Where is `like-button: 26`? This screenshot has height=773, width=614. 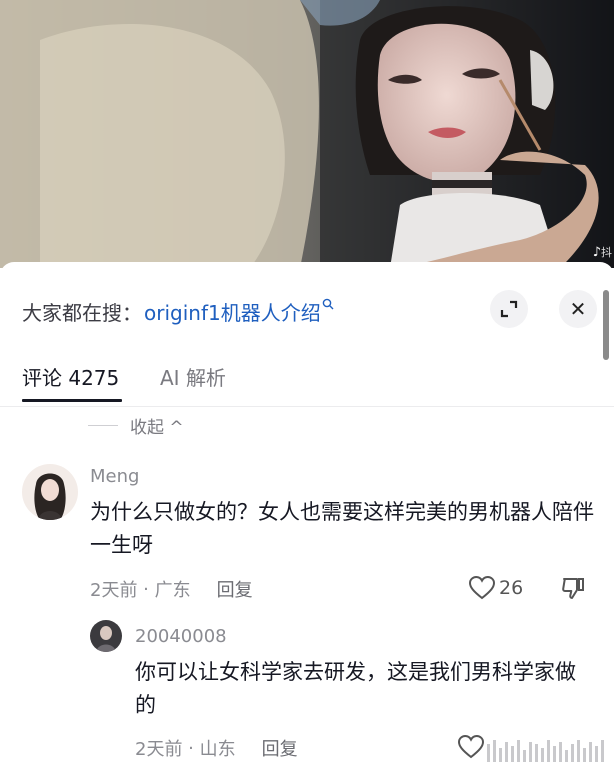 like-button: 26 is located at coordinates (496, 588).